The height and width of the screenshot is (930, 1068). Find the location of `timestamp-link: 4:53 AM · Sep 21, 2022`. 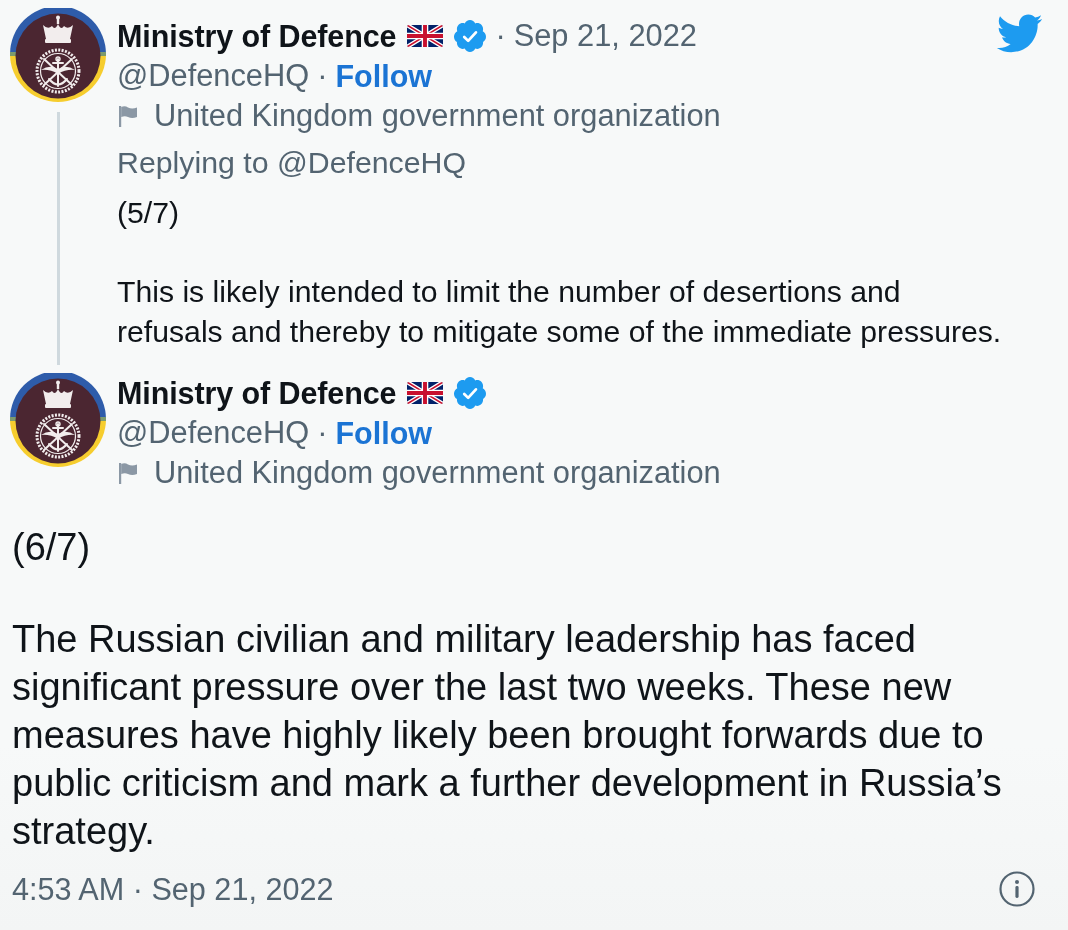

timestamp-link: 4:53 AM · Sep 21, 2022 is located at coordinates (173, 889).